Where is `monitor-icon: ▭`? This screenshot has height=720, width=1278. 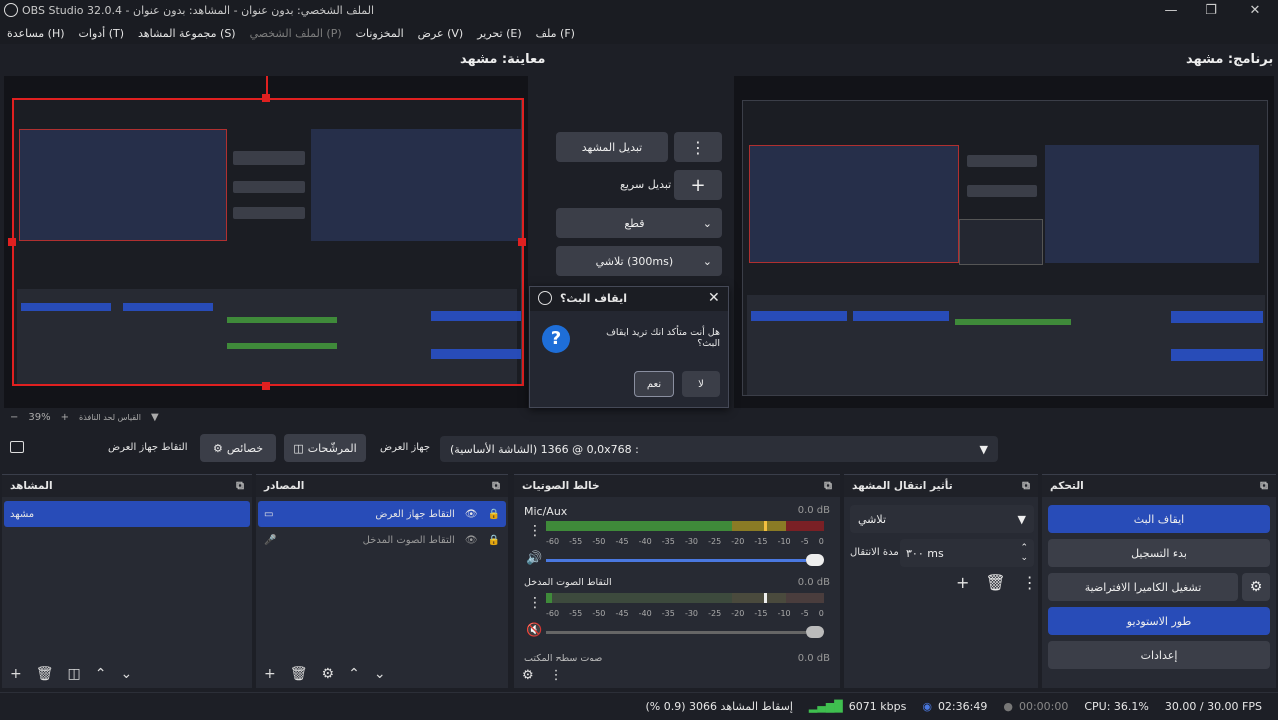 monitor-icon: ▭ is located at coordinates (269, 514).